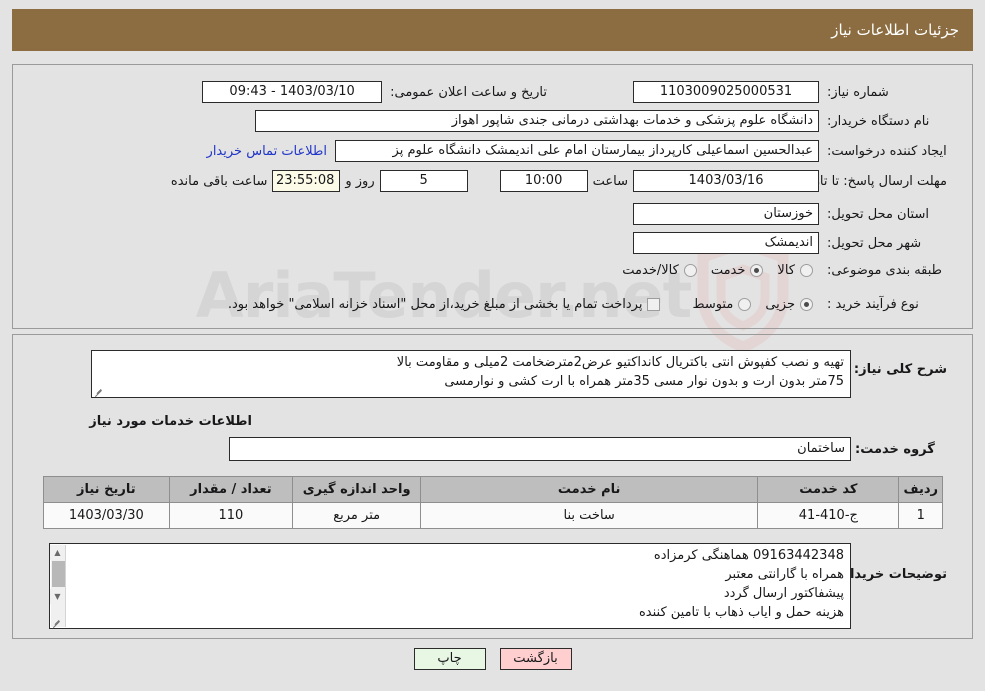 The image size is (985, 691). I want to click on city-value: اندیمشک, so click(726, 243).